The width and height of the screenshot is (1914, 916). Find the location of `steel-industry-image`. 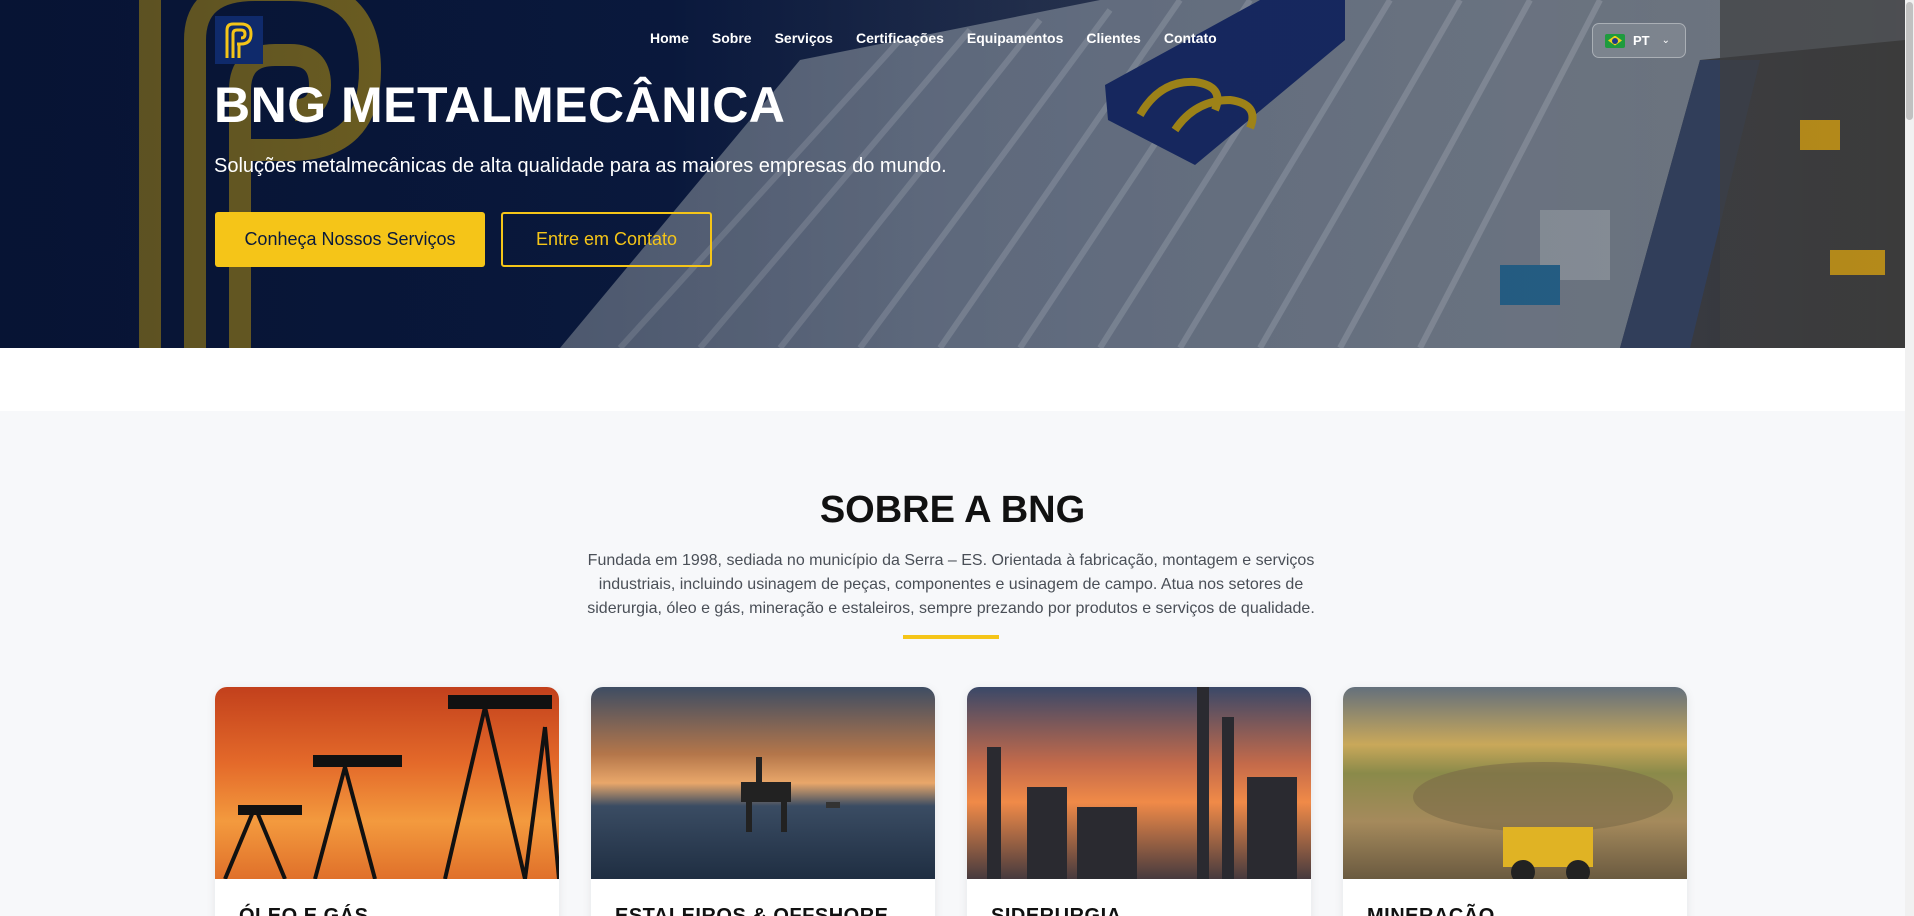

steel-industry-image is located at coordinates (1139, 783).